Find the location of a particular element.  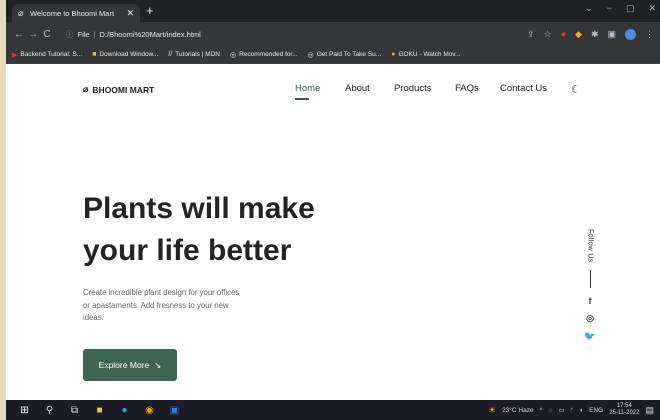

puzzle-icon: ✱ is located at coordinates (595, 34).